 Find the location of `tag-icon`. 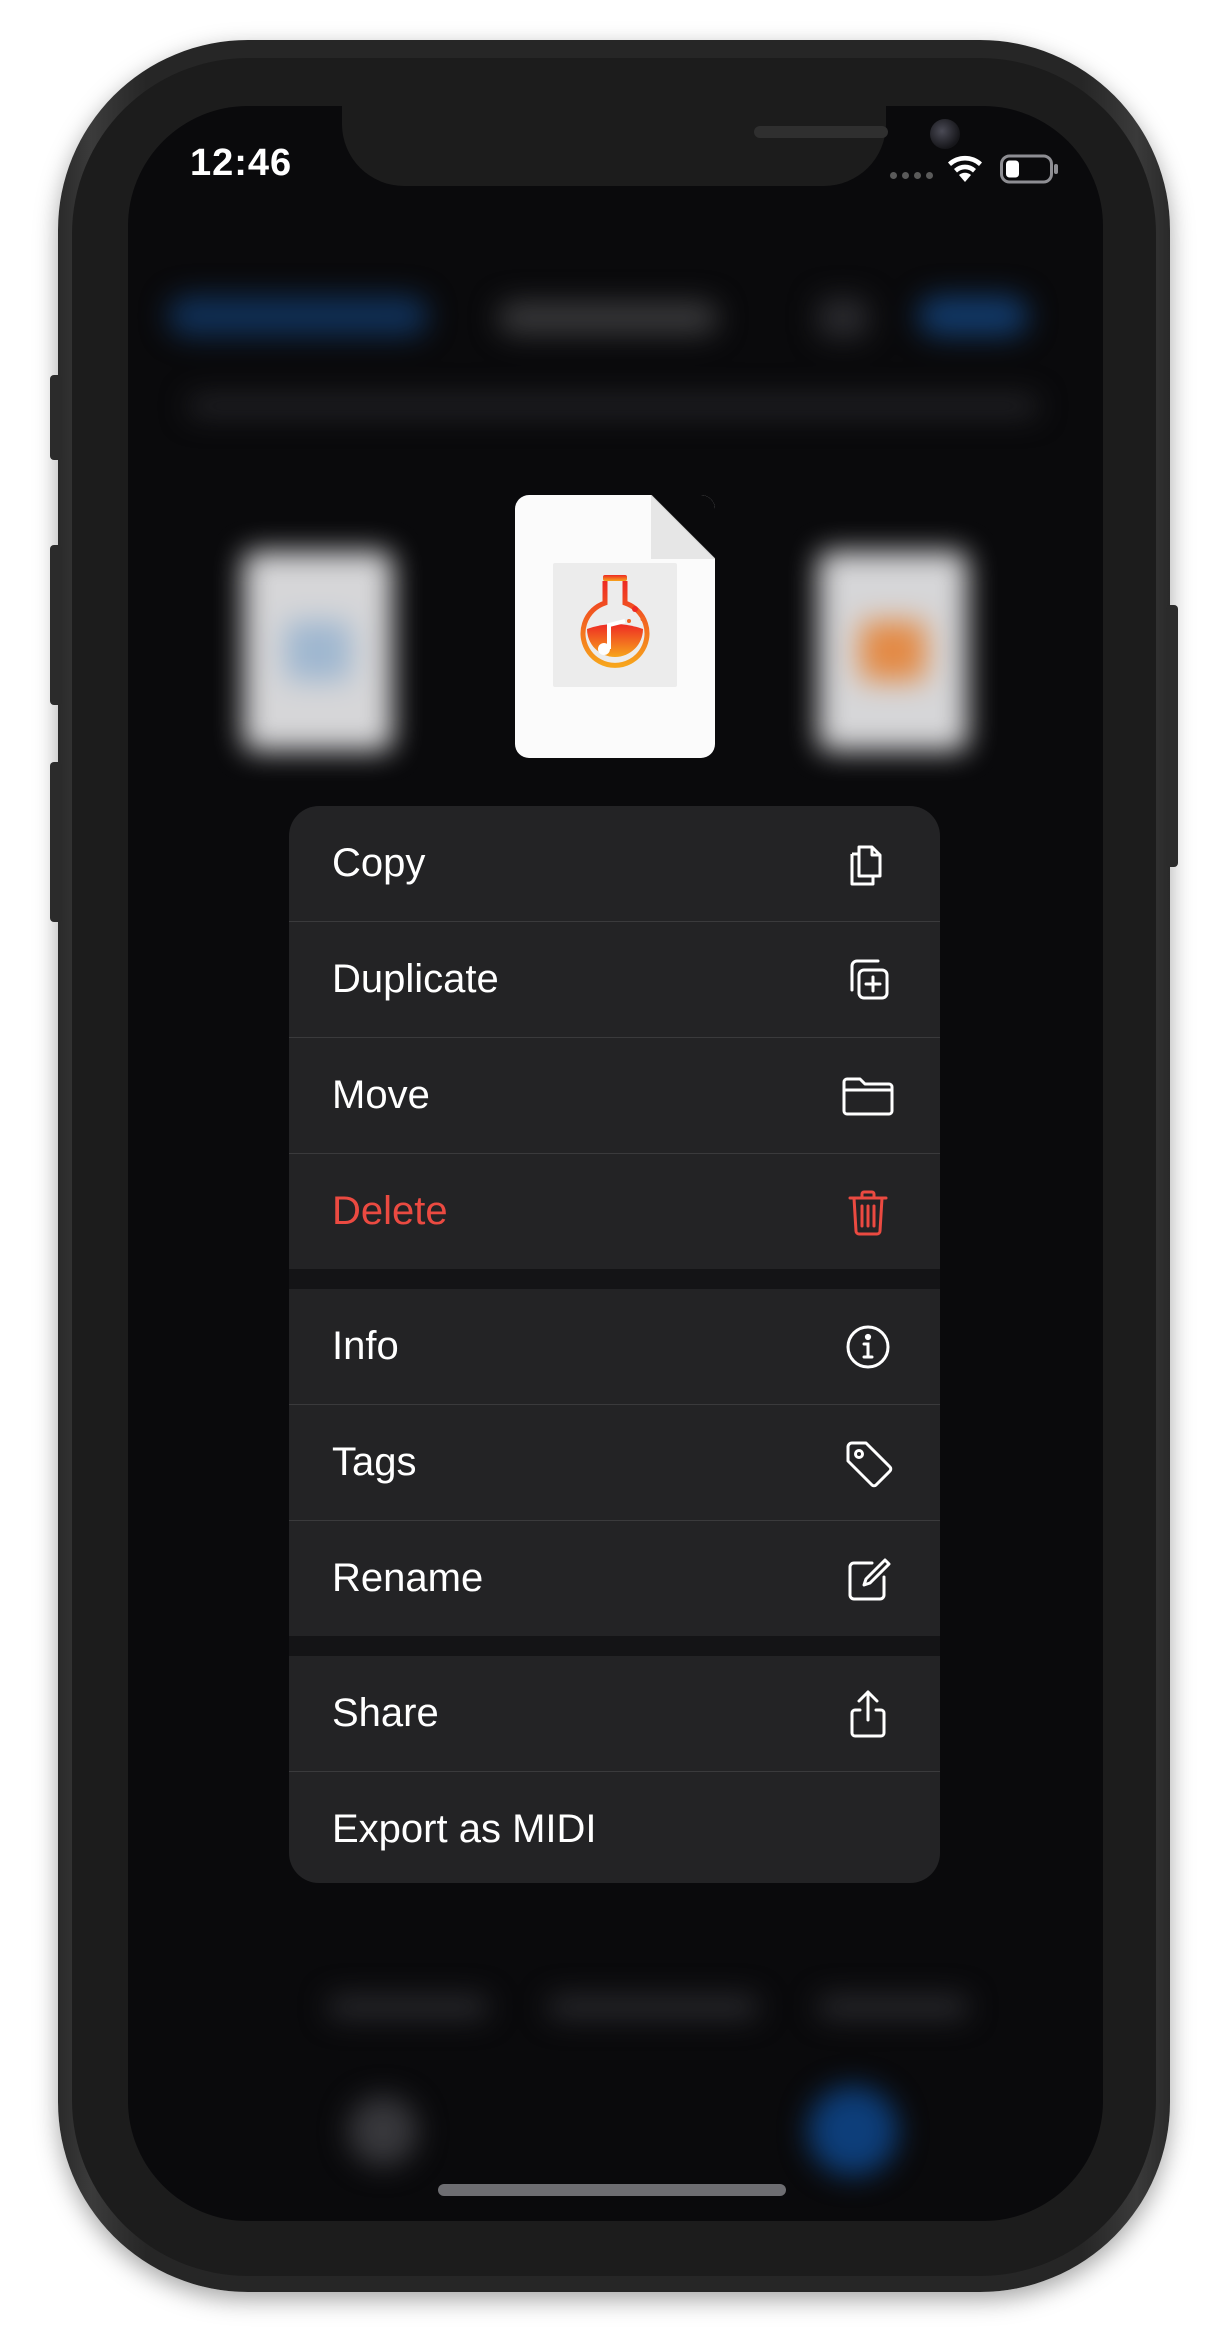

tag-icon is located at coordinates (868, 1463).